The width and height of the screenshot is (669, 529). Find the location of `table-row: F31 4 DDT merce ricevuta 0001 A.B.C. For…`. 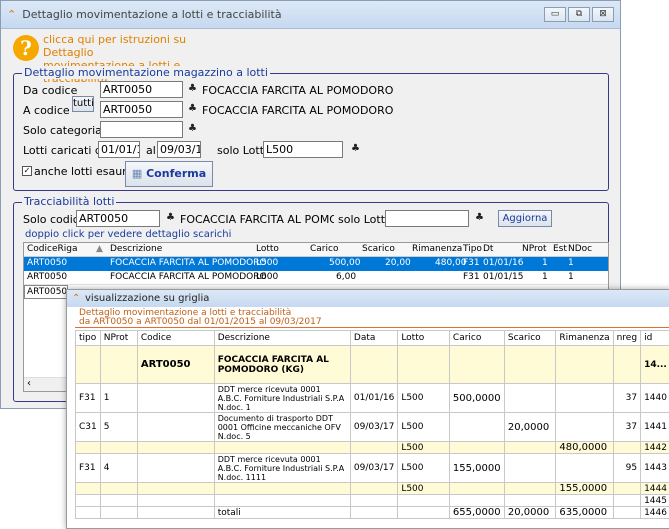

table-row: F31 4 DDT merce ricevuta 0001 A.B.C. For… is located at coordinates (372, 468).